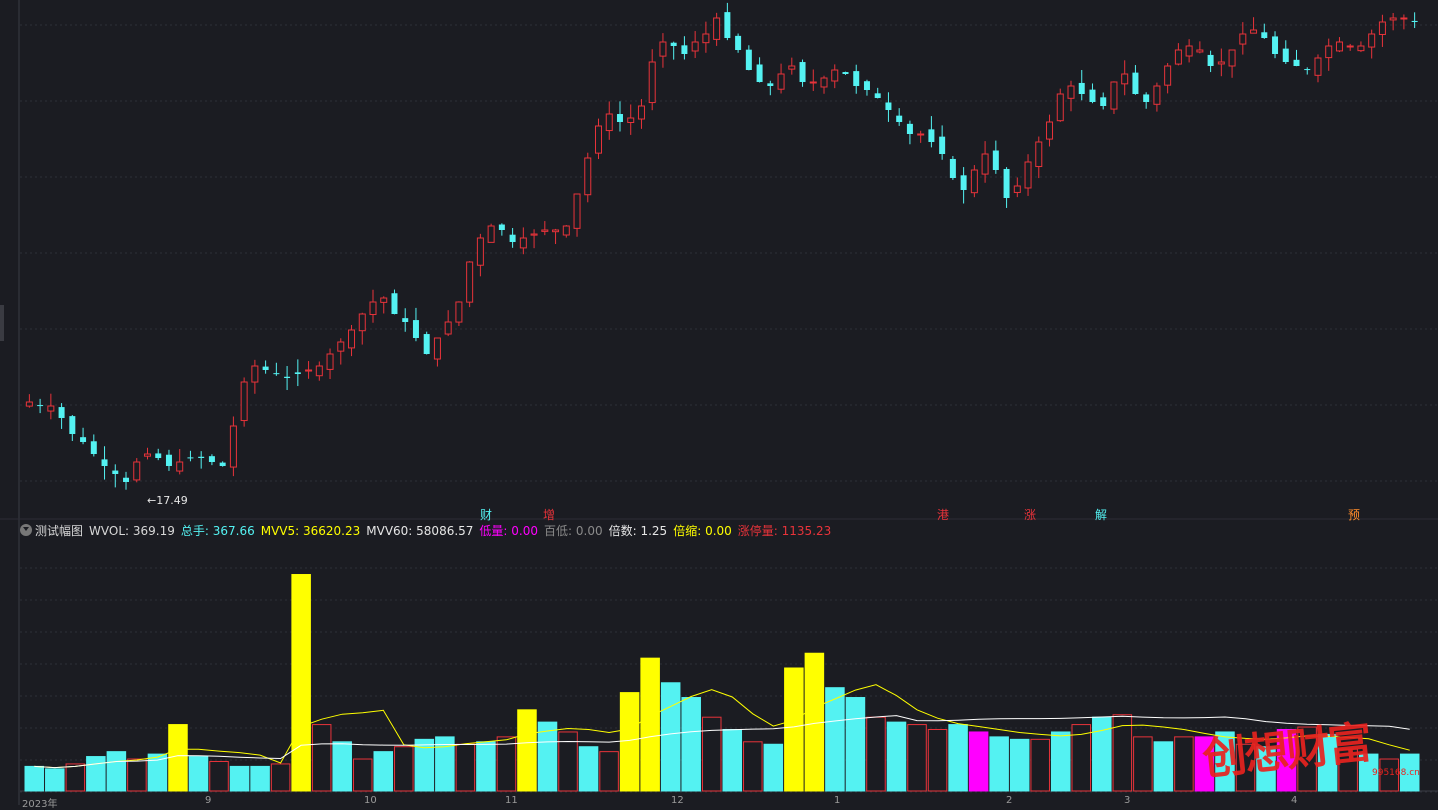  I want to click on shrink: 倍缩: 0.00, so click(702, 531).